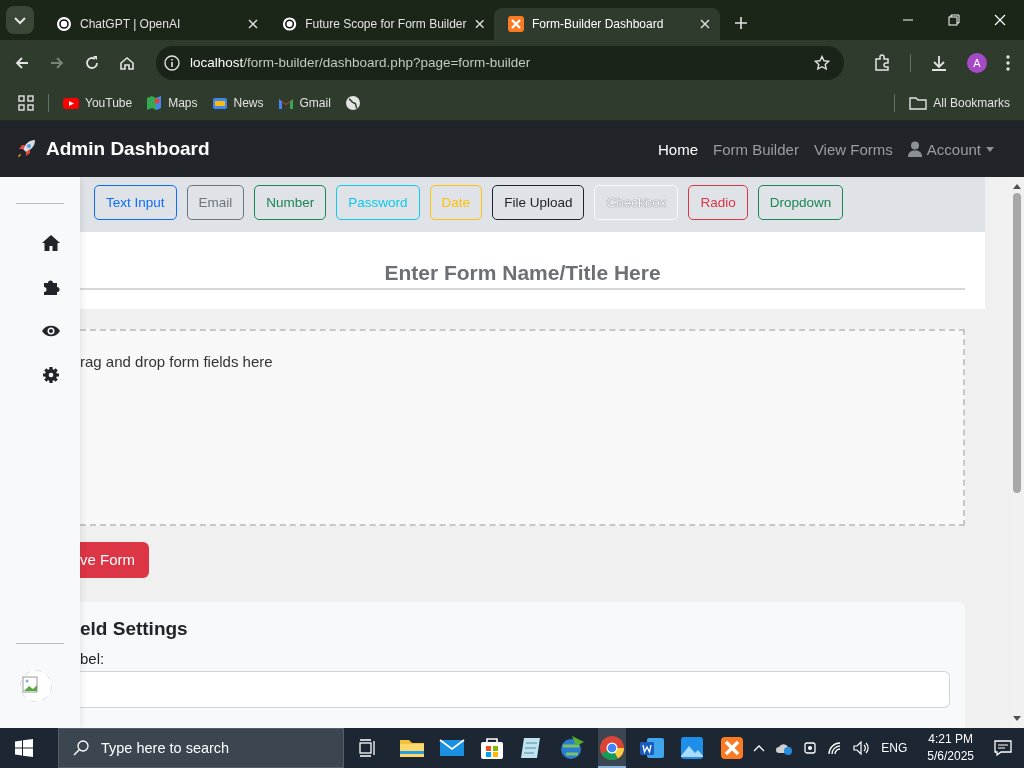  I want to click on reload-icon, so click(92, 62).